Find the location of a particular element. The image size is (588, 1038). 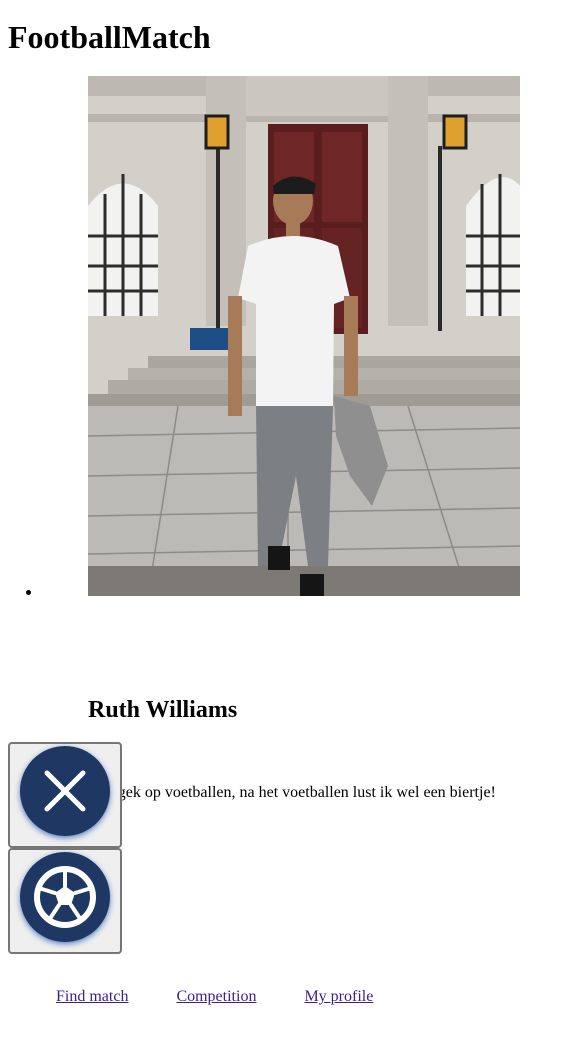

like-button is located at coordinates (65, 901).